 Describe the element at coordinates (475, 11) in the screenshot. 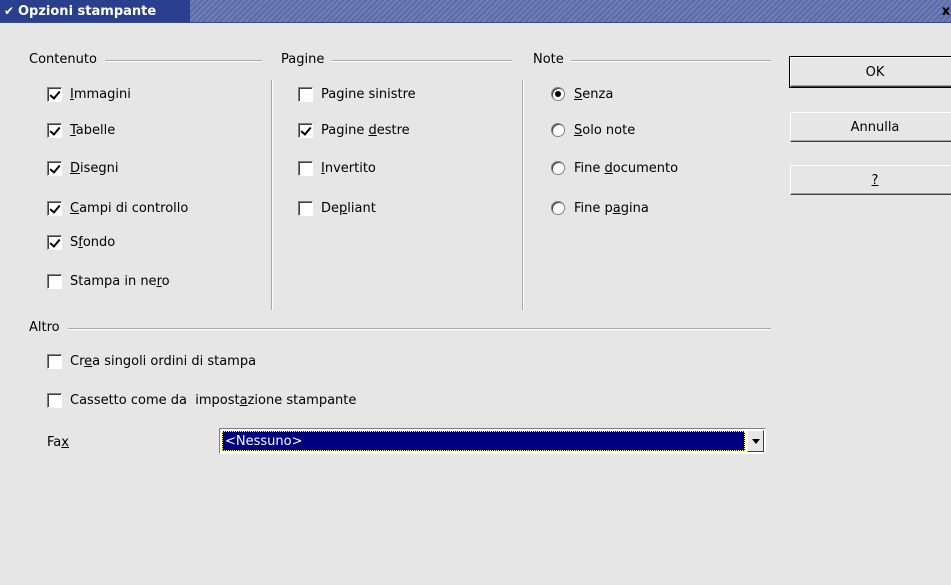

I see `title-bar: ✔ Opzioni stampante x` at that location.